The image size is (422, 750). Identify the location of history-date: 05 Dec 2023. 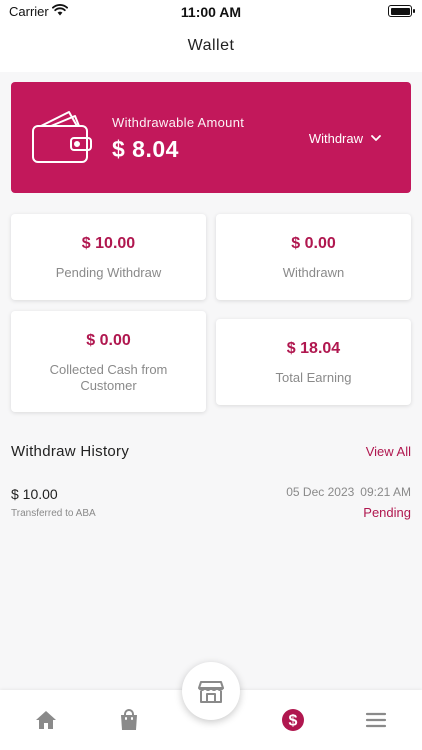
(320, 492).